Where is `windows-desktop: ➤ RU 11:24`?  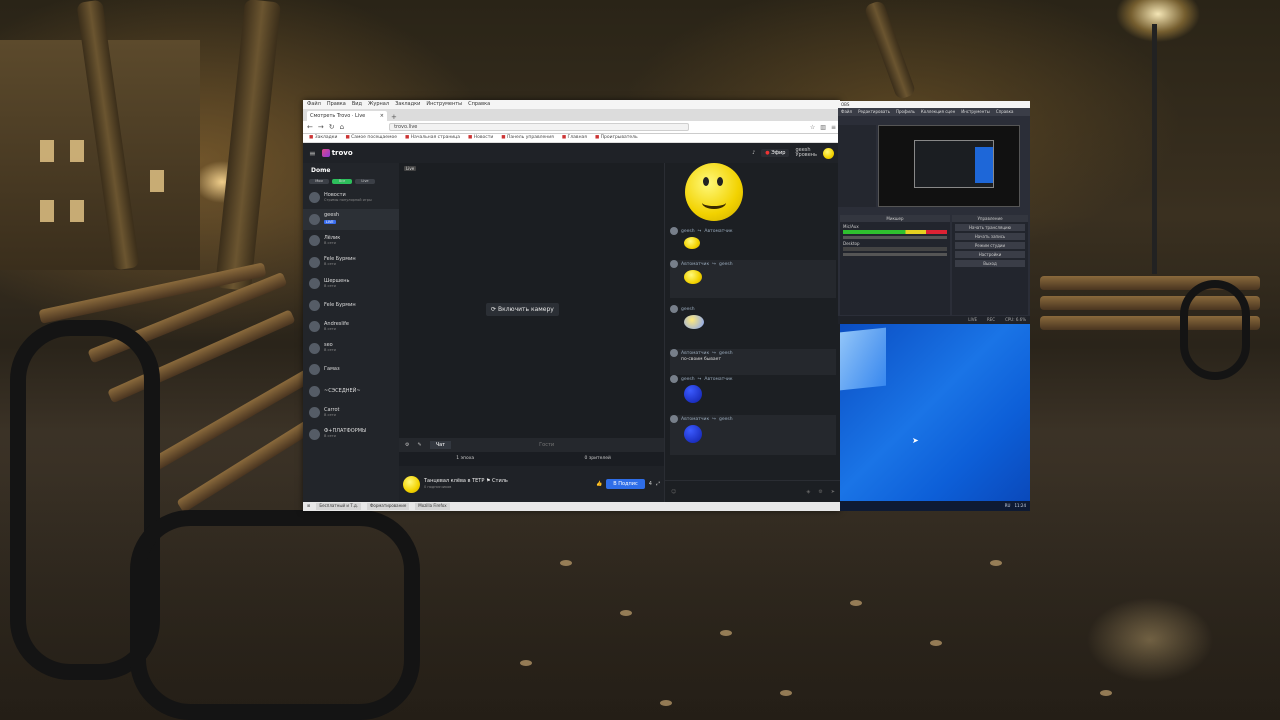
windows-desktop: ➤ RU 11:24 is located at coordinates (935, 417).